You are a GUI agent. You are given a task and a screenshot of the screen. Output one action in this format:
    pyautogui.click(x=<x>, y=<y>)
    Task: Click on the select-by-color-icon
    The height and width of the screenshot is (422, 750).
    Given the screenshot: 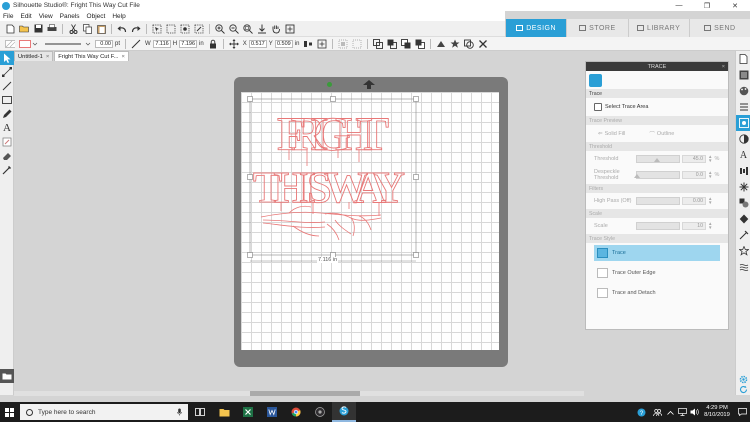 What is the action you would take?
    pyautogui.click(x=185, y=29)
    